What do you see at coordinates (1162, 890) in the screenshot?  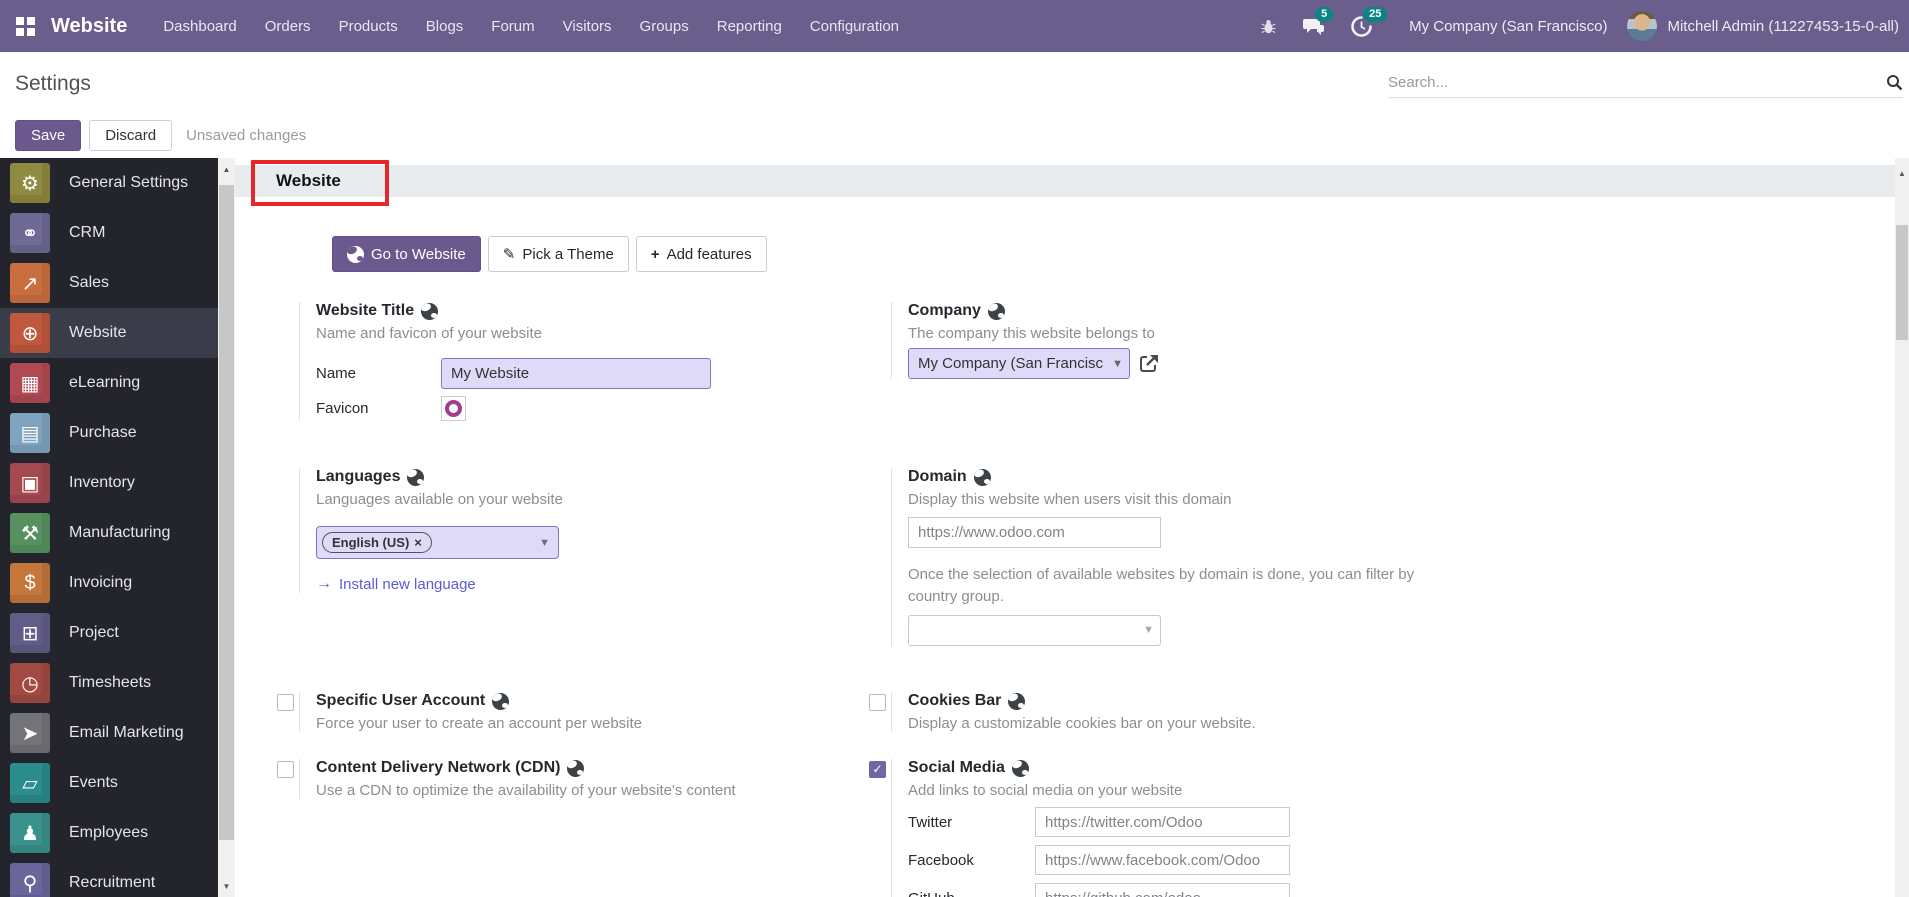 I see `github-url-input` at bounding box center [1162, 890].